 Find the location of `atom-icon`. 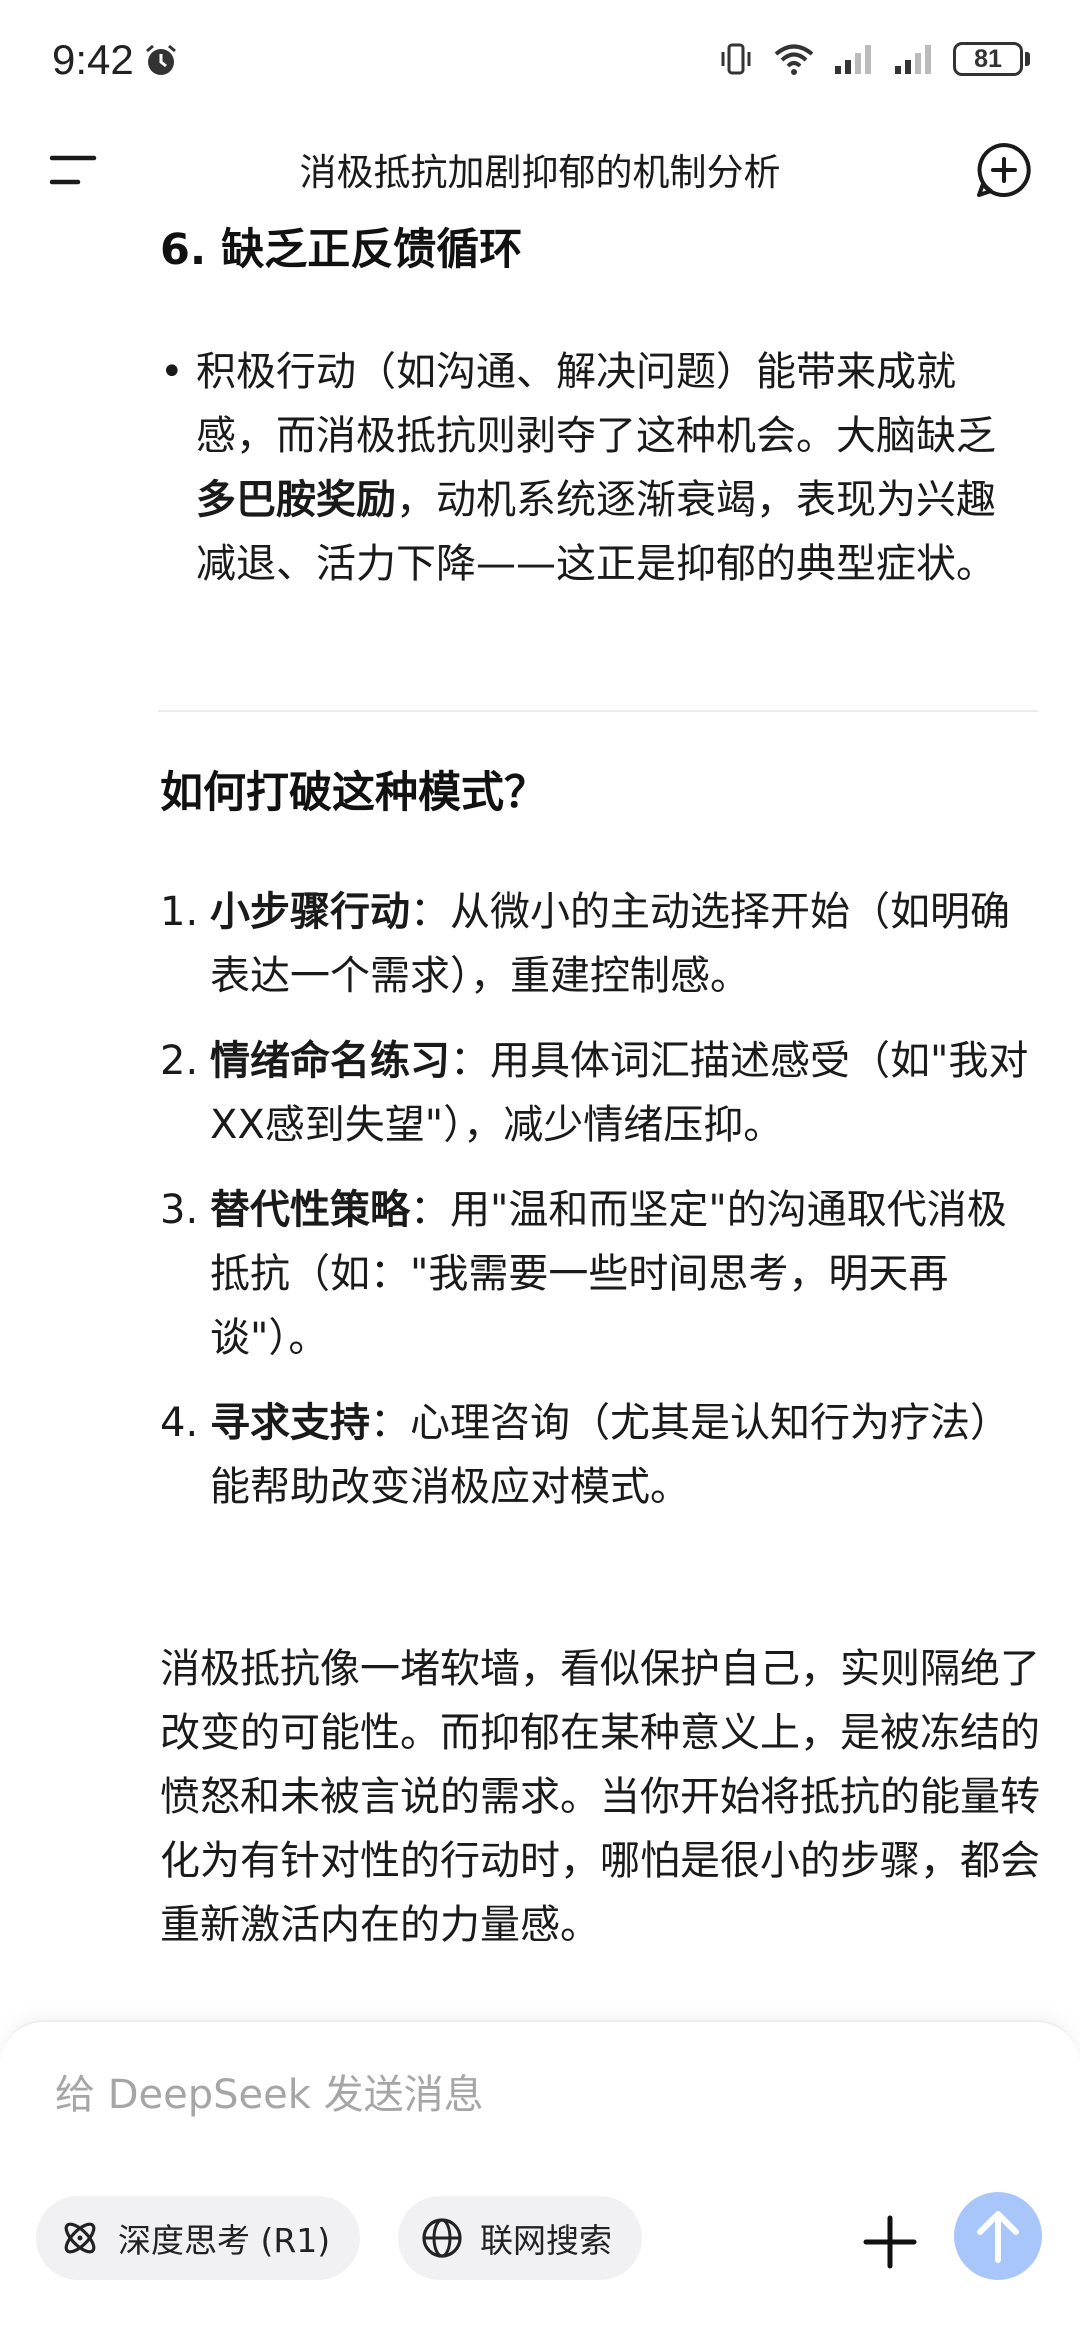

atom-icon is located at coordinates (80, 2238).